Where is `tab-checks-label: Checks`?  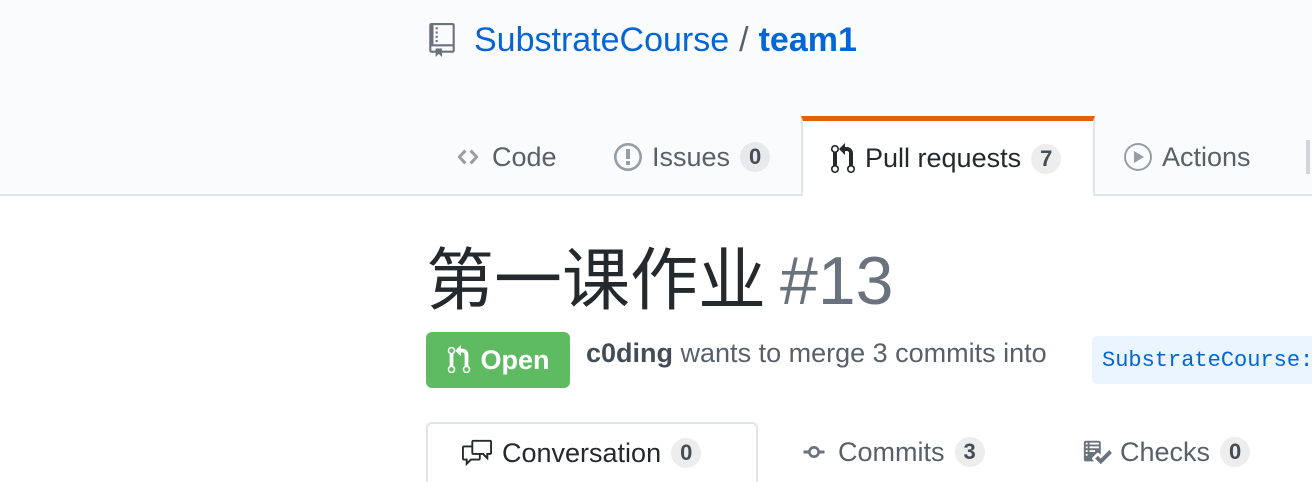
tab-checks-label: Checks is located at coordinates (1165, 451).